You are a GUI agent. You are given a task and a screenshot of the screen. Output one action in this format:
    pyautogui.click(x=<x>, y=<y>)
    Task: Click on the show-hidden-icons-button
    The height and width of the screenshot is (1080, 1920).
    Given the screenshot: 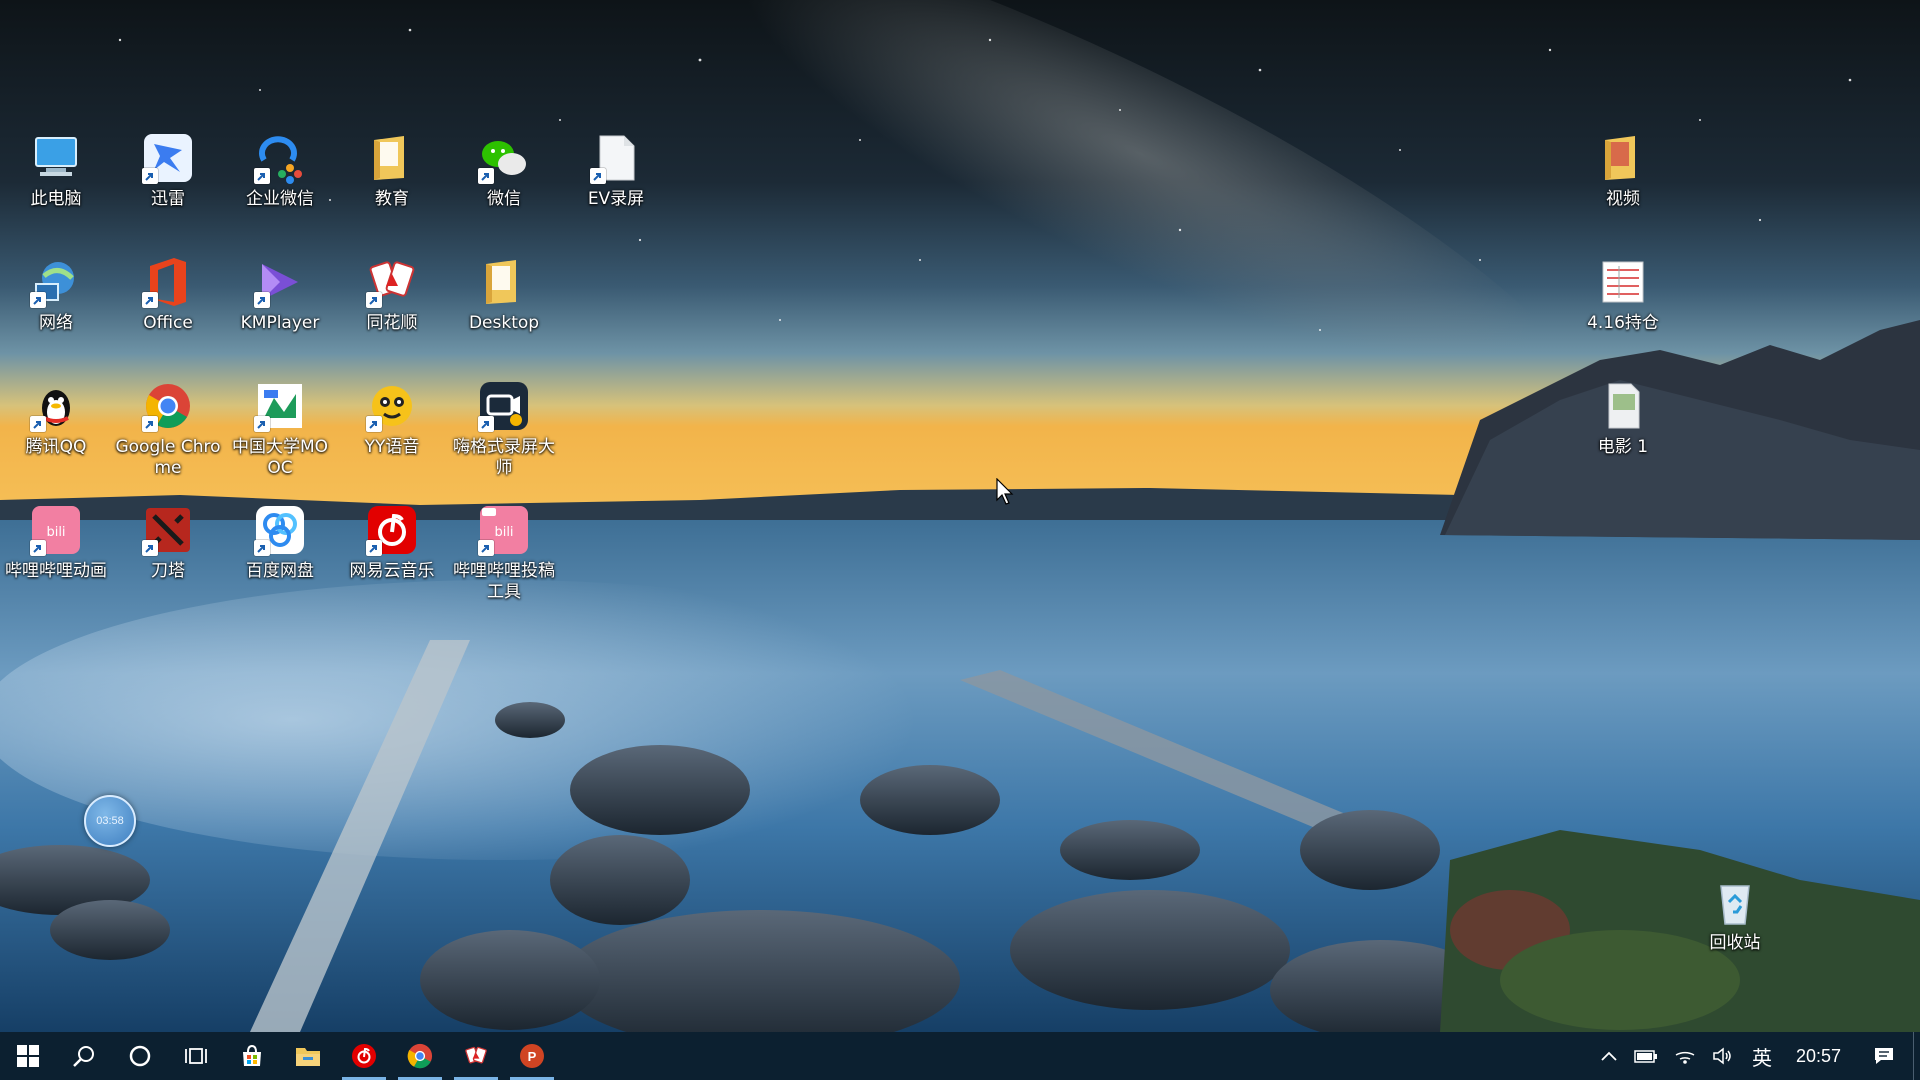 What is the action you would take?
    pyautogui.click(x=1609, y=1056)
    